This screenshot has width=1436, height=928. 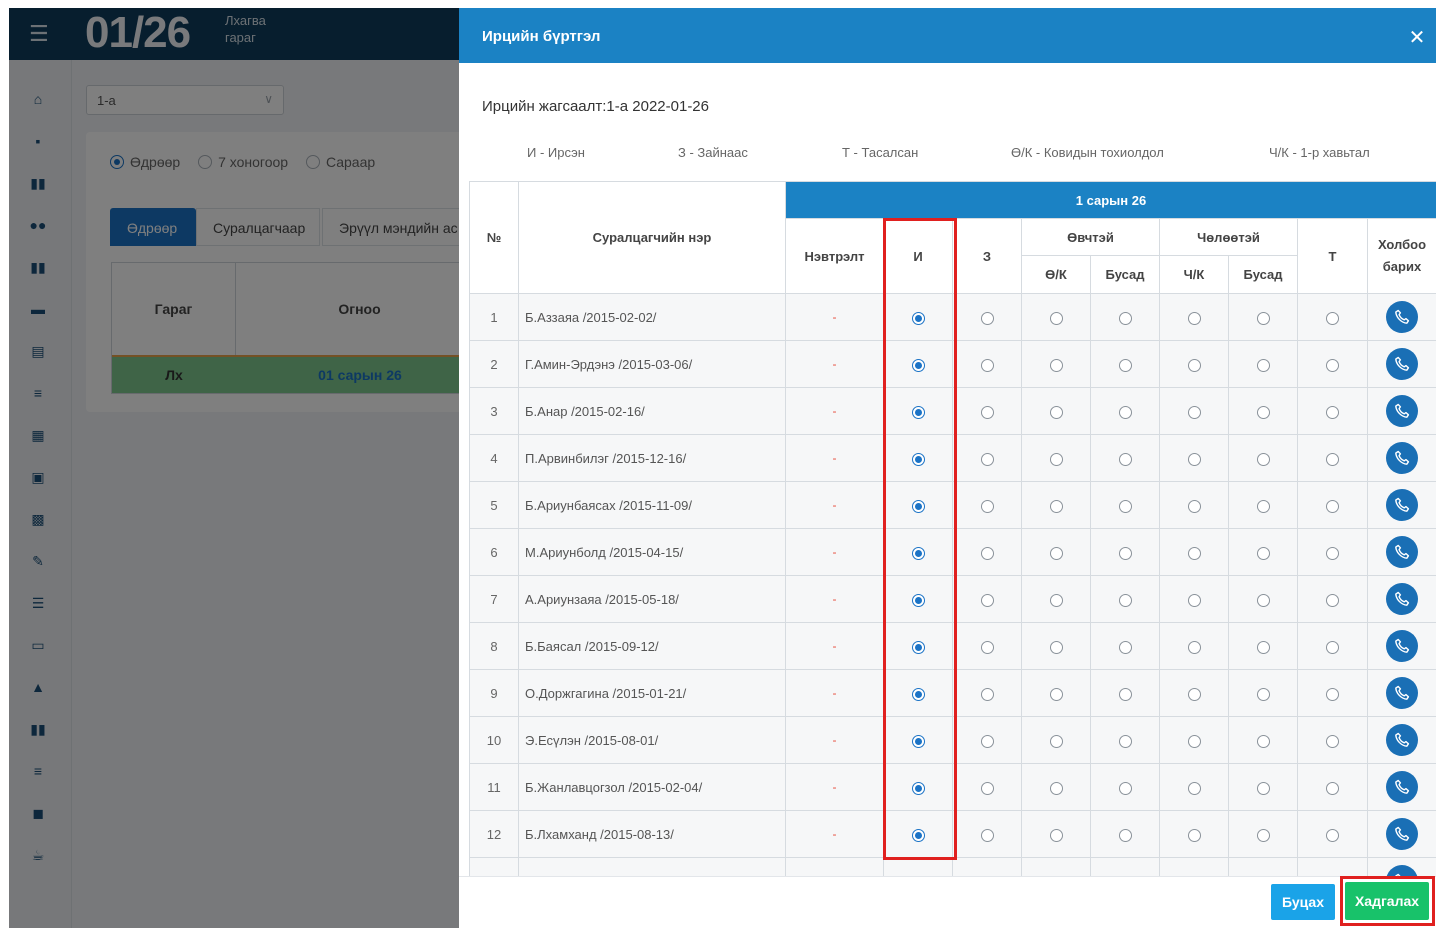 What do you see at coordinates (1417, 38) in the screenshot?
I see `close-icon: ✕` at bounding box center [1417, 38].